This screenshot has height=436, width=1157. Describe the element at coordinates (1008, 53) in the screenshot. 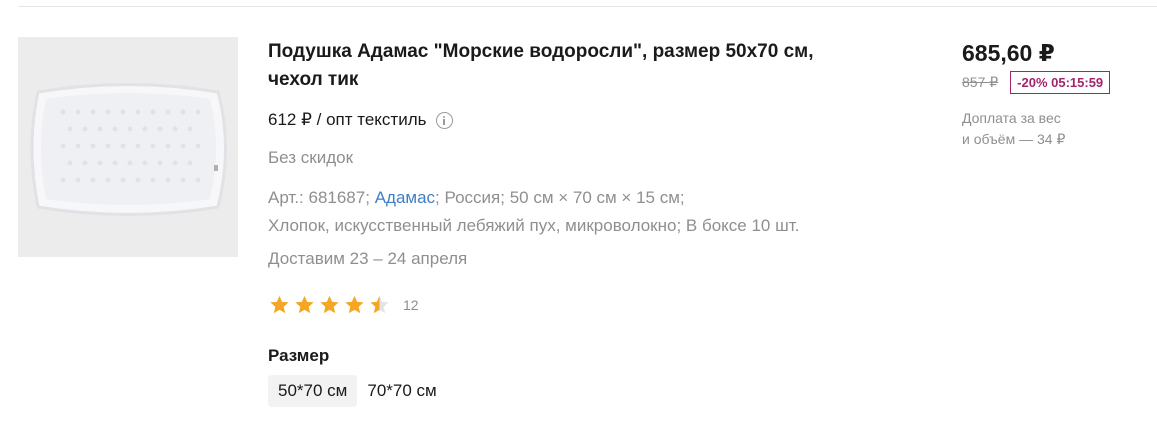

I see `current-price: 685,60 ₽` at that location.